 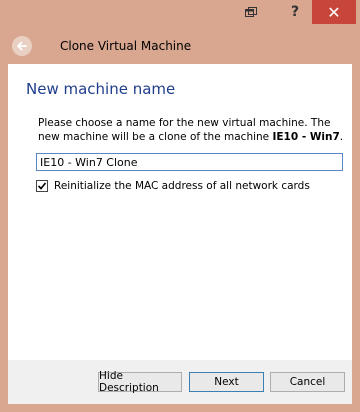 I want to click on machine-name-input, so click(x=189, y=162).